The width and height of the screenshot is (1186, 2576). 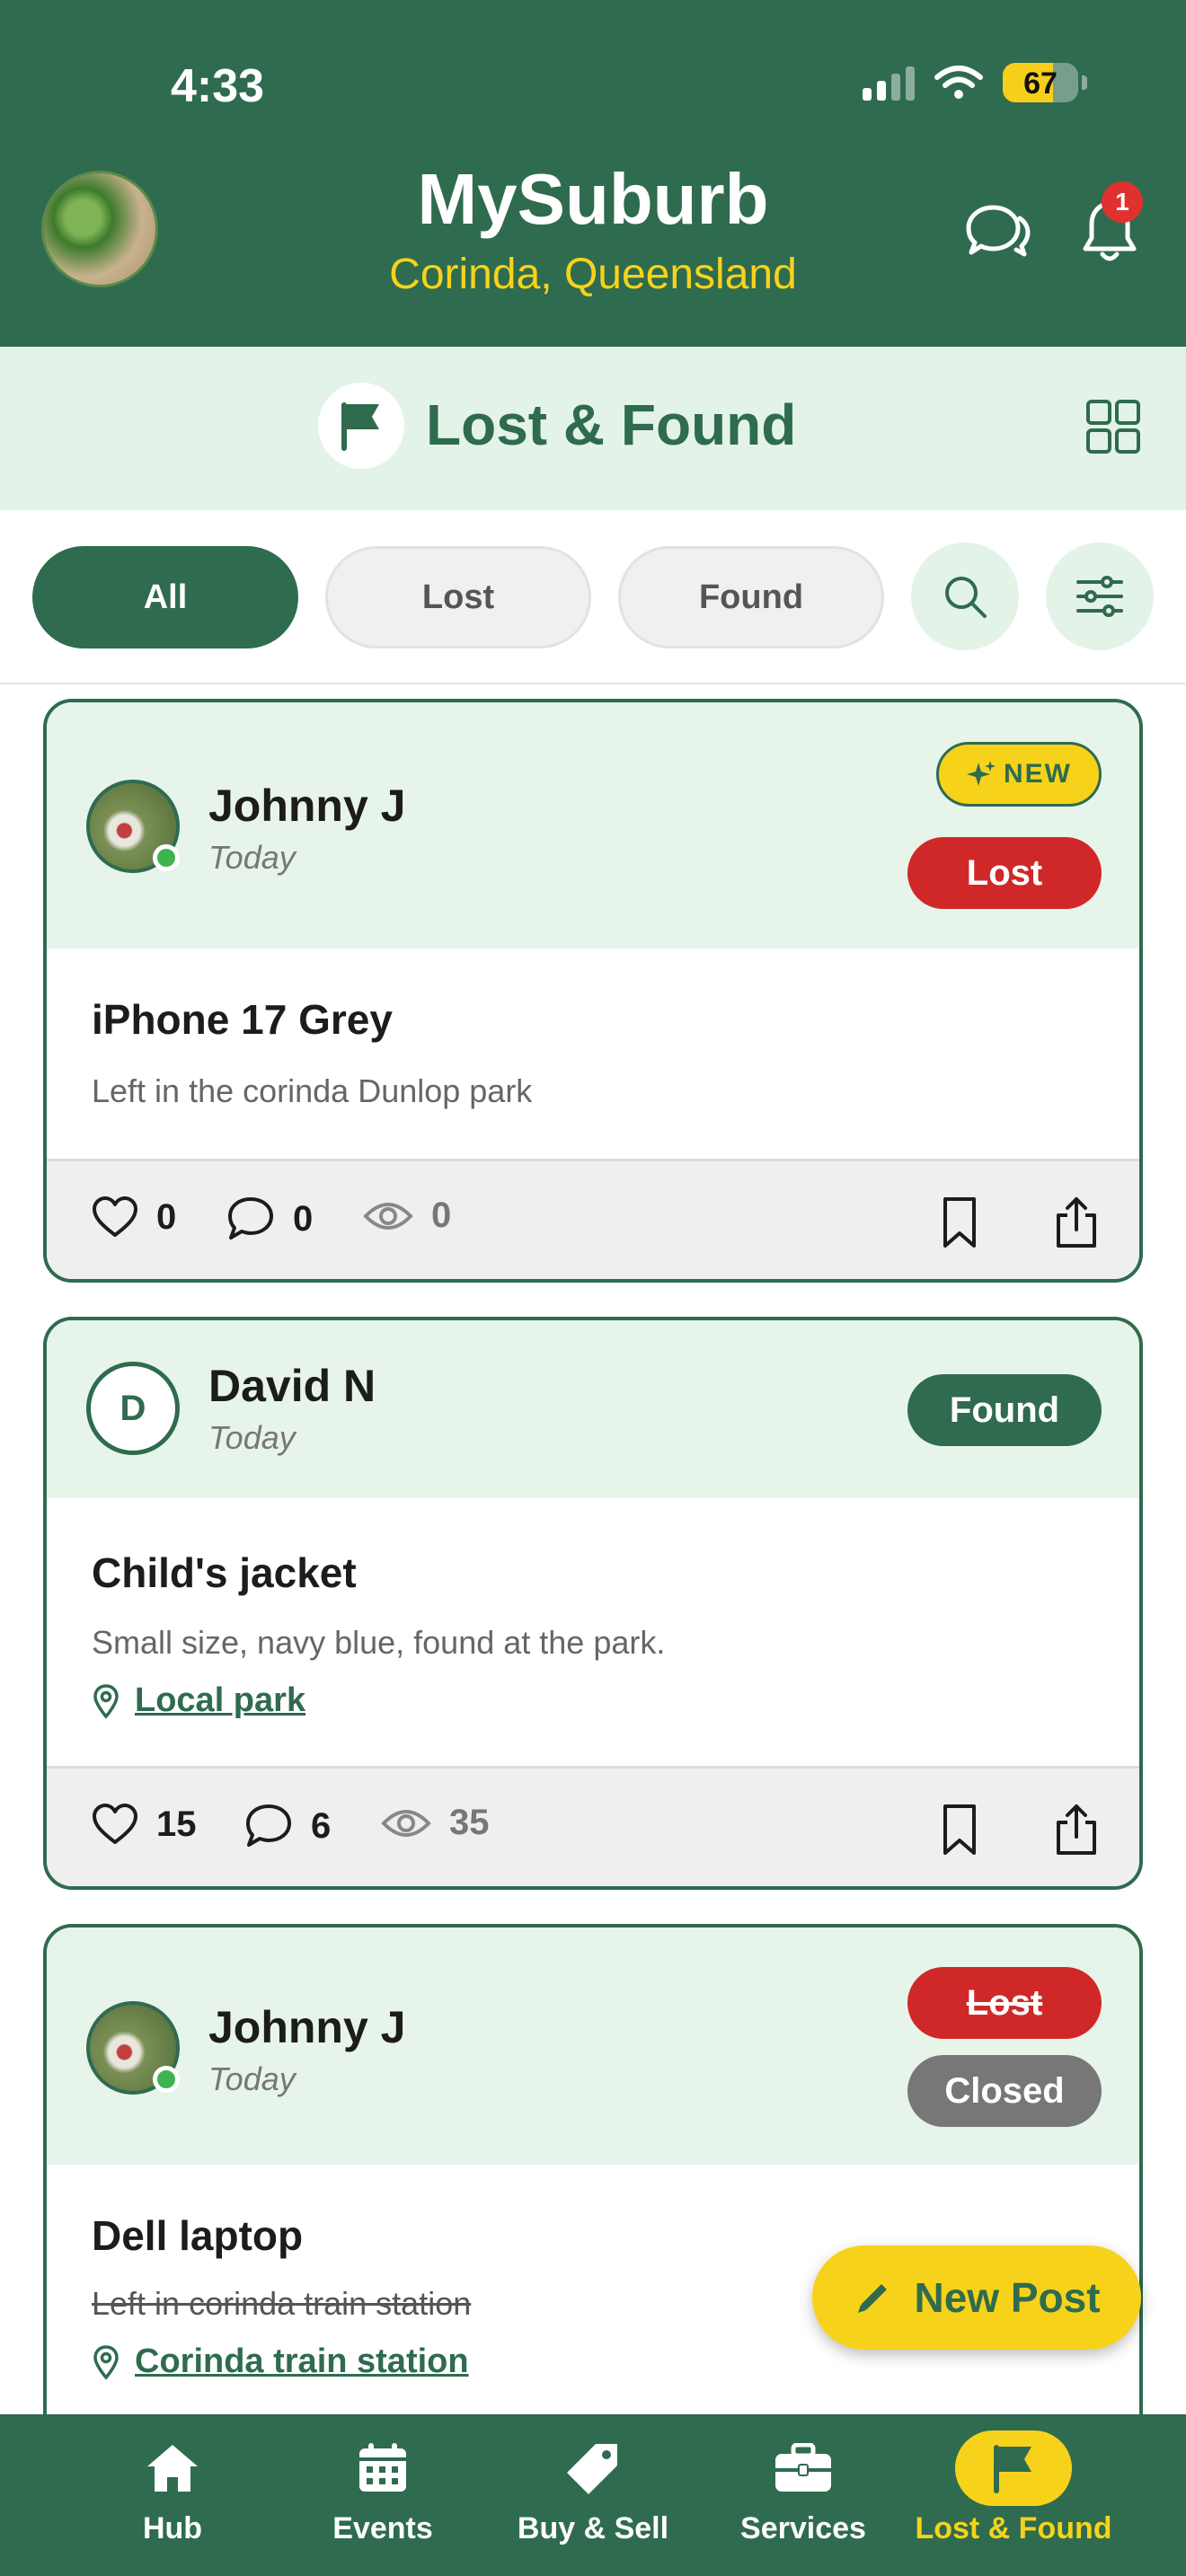 What do you see at coordinates (302, 2361) in the screenshot?
I see `location-label: Corinda train station` at bounding box center [302, 2361].